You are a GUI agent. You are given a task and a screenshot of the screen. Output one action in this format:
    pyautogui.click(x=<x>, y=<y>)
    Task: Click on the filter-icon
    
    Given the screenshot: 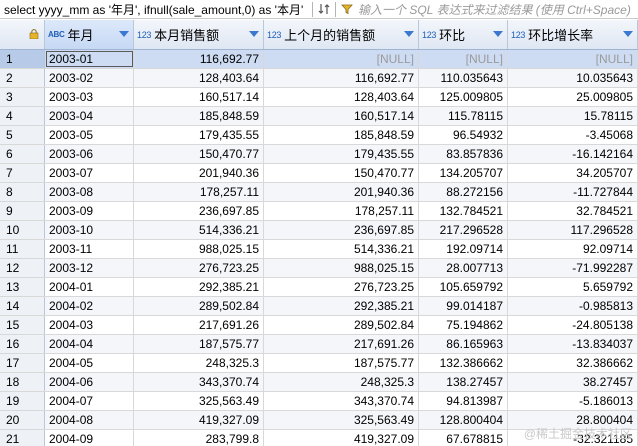 What is the action you would take?
    pyautogui.click(x=347, y=9)
    